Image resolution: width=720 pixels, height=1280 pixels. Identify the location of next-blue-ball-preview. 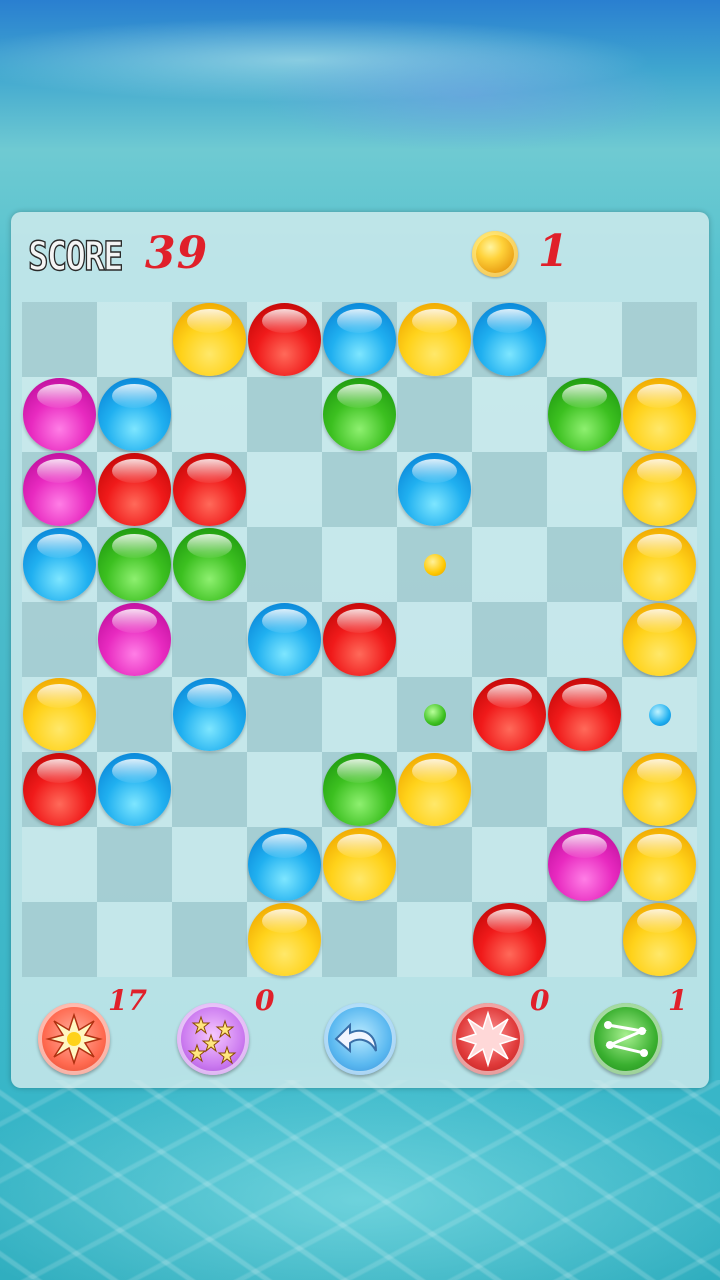
(660, 715).